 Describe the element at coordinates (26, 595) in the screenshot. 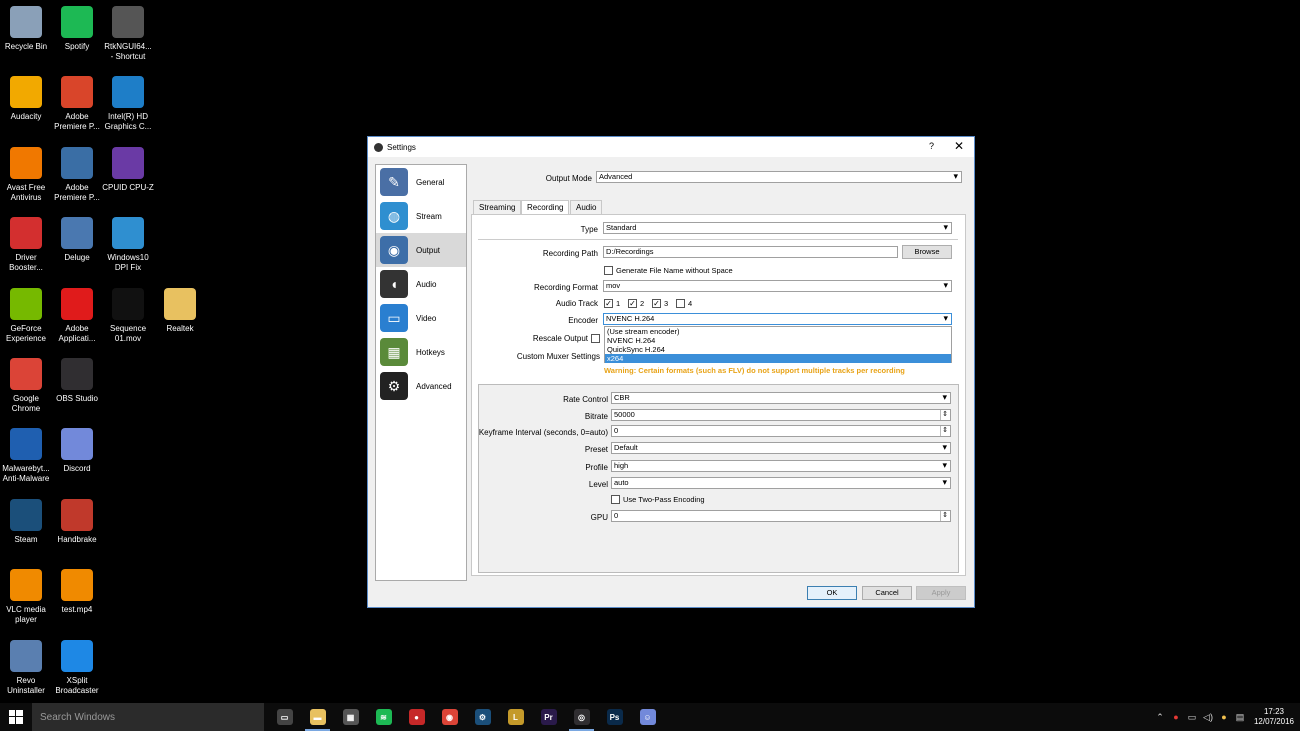

I see `desktop-icon: VLC media player` at that location.